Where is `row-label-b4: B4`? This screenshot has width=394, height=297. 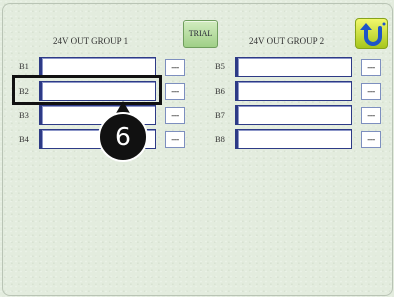
row-label-b4: B4 is located at coordinates (24, 139).